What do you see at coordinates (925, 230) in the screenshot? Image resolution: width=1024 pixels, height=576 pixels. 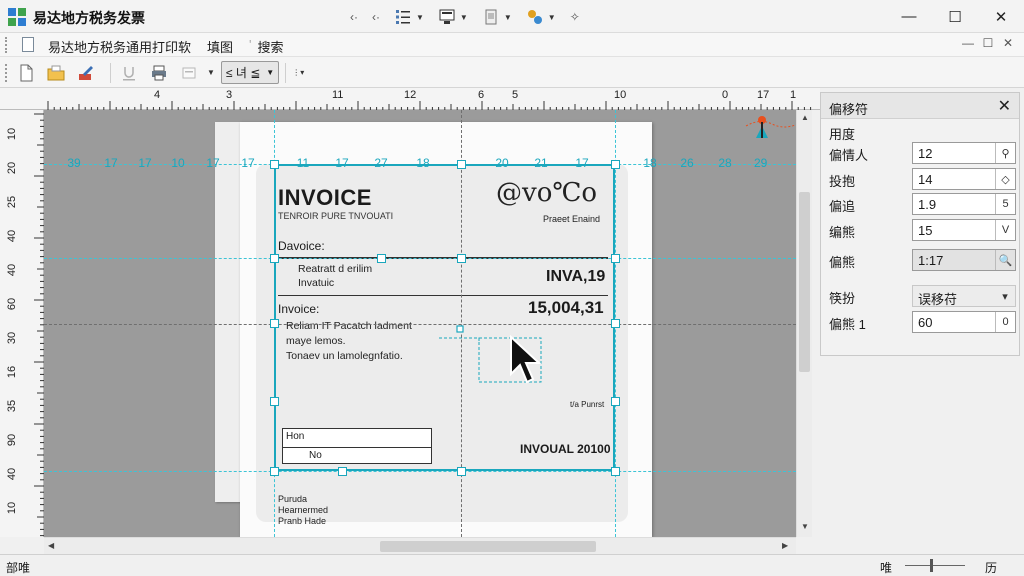 I see `property-value: 15` at bounding box center [925, 230].